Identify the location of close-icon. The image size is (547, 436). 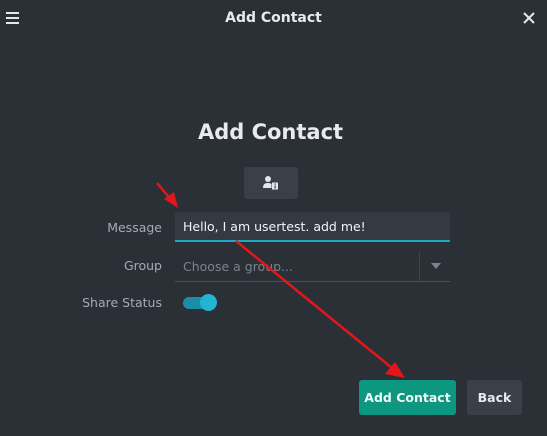
(529, 18).